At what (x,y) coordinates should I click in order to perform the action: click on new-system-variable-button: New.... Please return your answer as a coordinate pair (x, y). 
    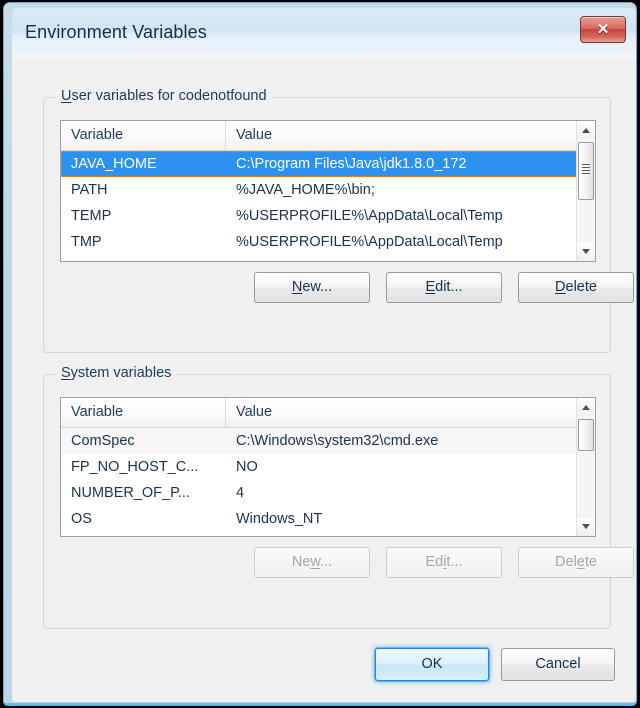
    Looking at the image, I should click on (312, 562).